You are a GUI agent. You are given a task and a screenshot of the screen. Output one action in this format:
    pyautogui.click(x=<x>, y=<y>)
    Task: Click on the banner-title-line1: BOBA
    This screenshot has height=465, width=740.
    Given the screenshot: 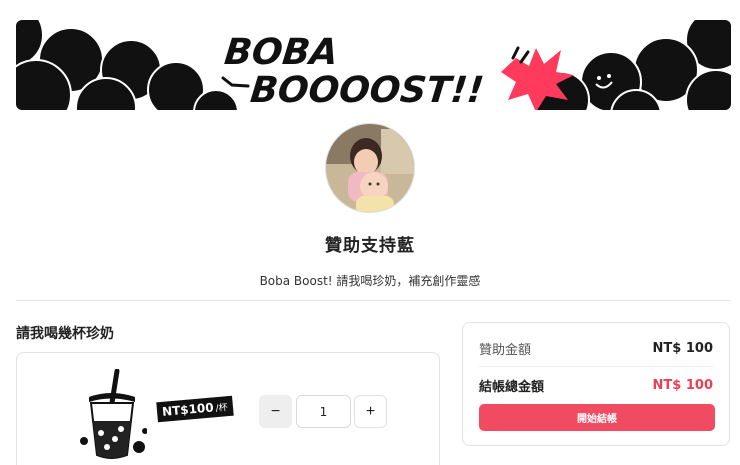 What is the action you would take?
    pyautogui.click(x=281, y=52)
    